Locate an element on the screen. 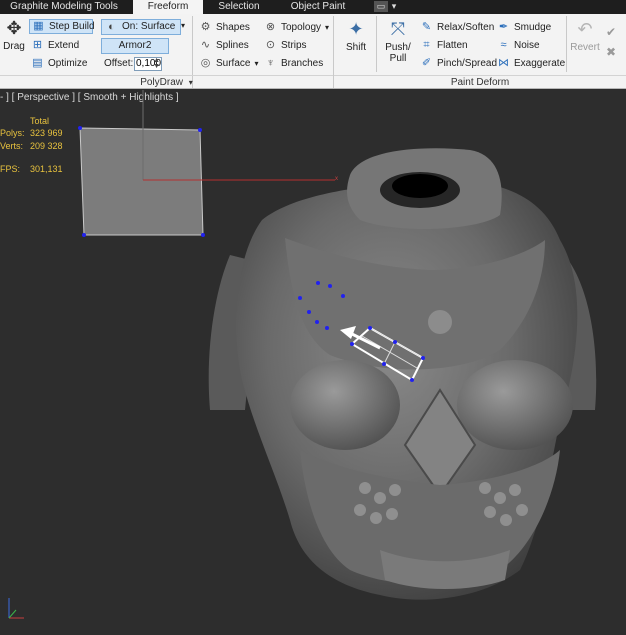 The image size is (626, 635). tab-freeform: Freeform is located at coordinates (168, 7).